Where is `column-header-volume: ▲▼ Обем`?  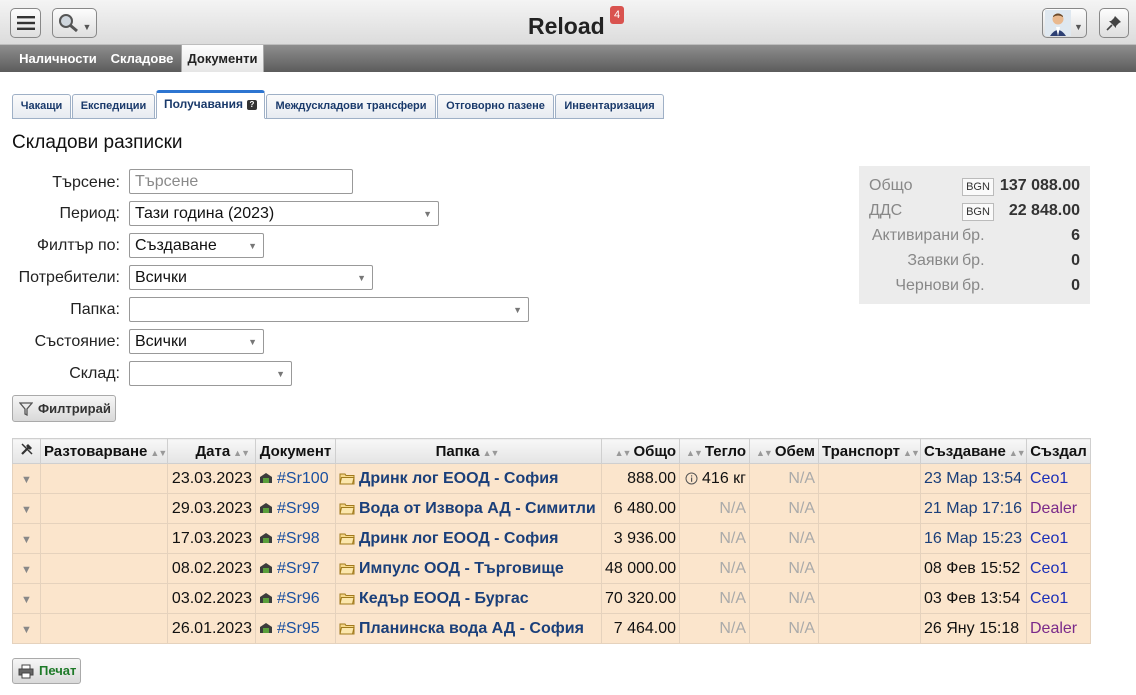 column-header-volume: ▲▼ Обем is located at coordinates (784, 451).